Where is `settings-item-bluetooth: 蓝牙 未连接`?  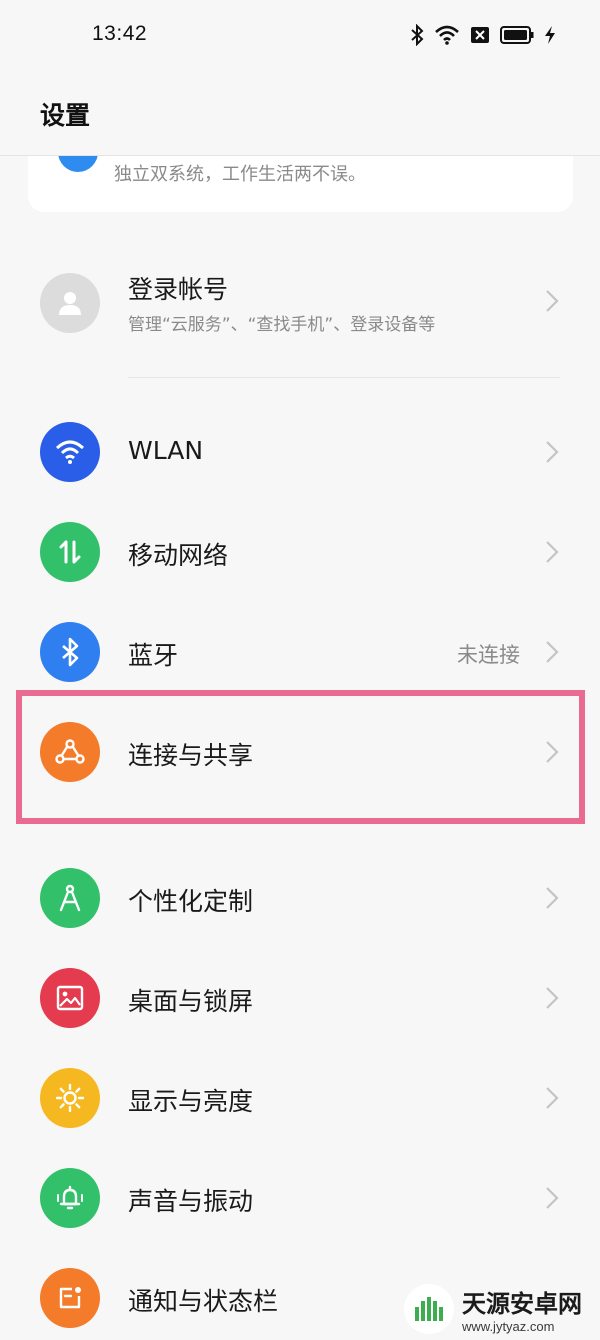
settings-item-bluetooth: 蓝牙 未连接 is located at coordinates (300, 652).